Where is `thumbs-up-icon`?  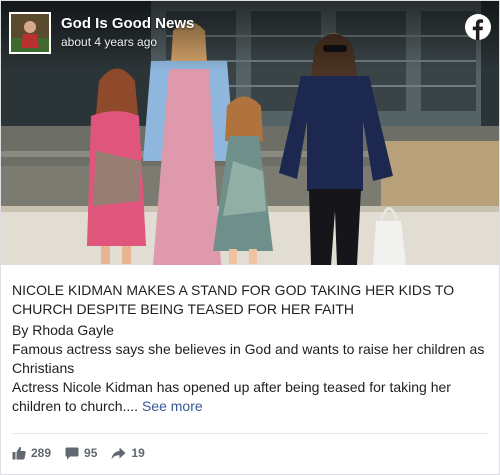 thumbs-up-icon is located at coordinates (19, 453).